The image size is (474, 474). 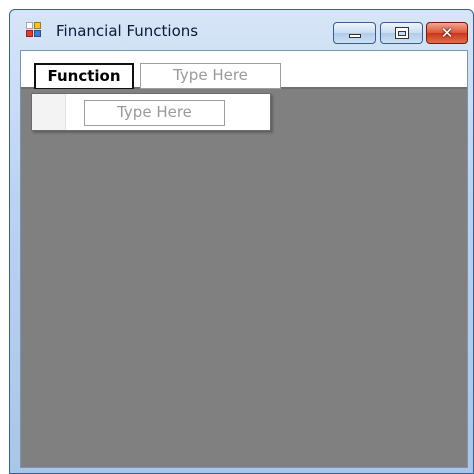 What do you see at coordinates (354, 33) in the screenshot?
I see `minimize-button` at bounding box center [354, 33].